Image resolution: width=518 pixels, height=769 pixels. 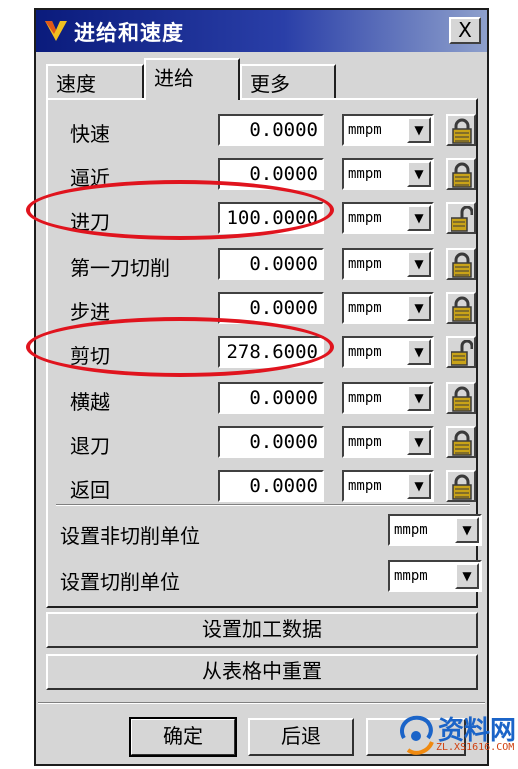 What do you see at coordinates (120, 582) in the screenshot?
I see `cut-unit-label: 设置切削单位` at bounding box center [120, 582].